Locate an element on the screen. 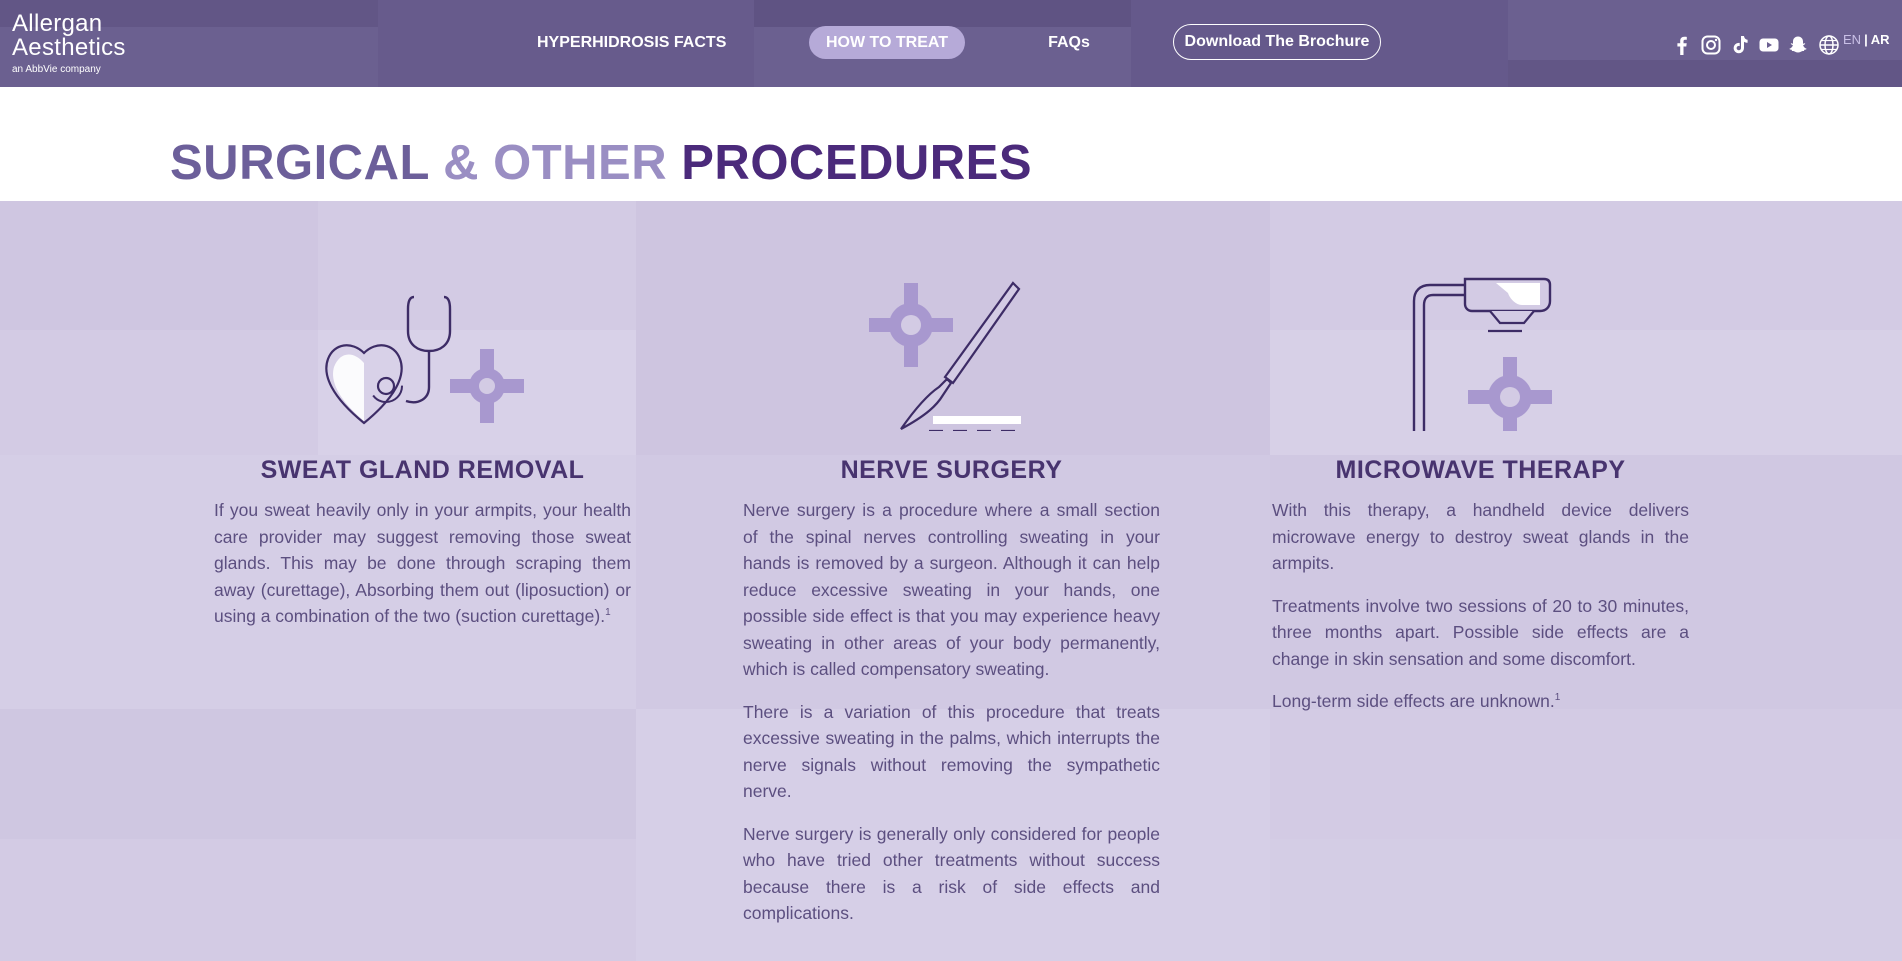 This screenshot has height=961, width=1902. title-part-procedures: PROCEDURES is located at coordinates (857, 163).